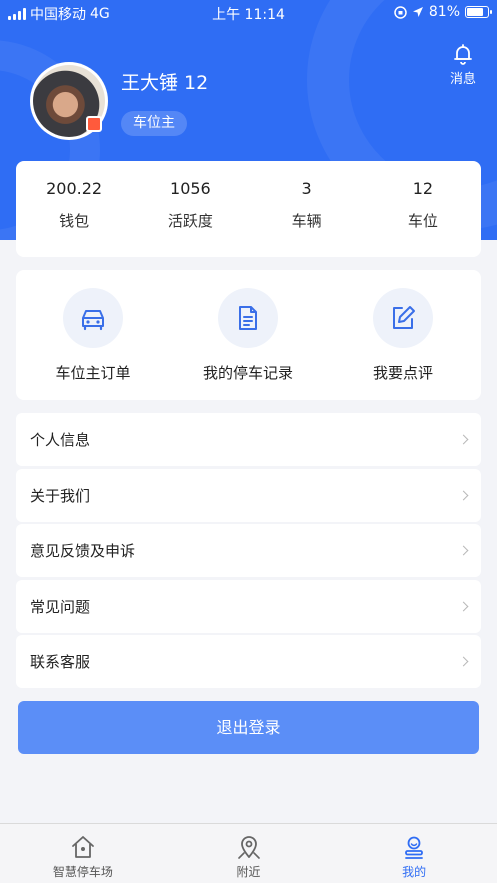 This screenshot has width=497, height=883. Describe the element at coordinates (190, 221) in the screenshot. I see `stat-label: 活跃度` at that location.